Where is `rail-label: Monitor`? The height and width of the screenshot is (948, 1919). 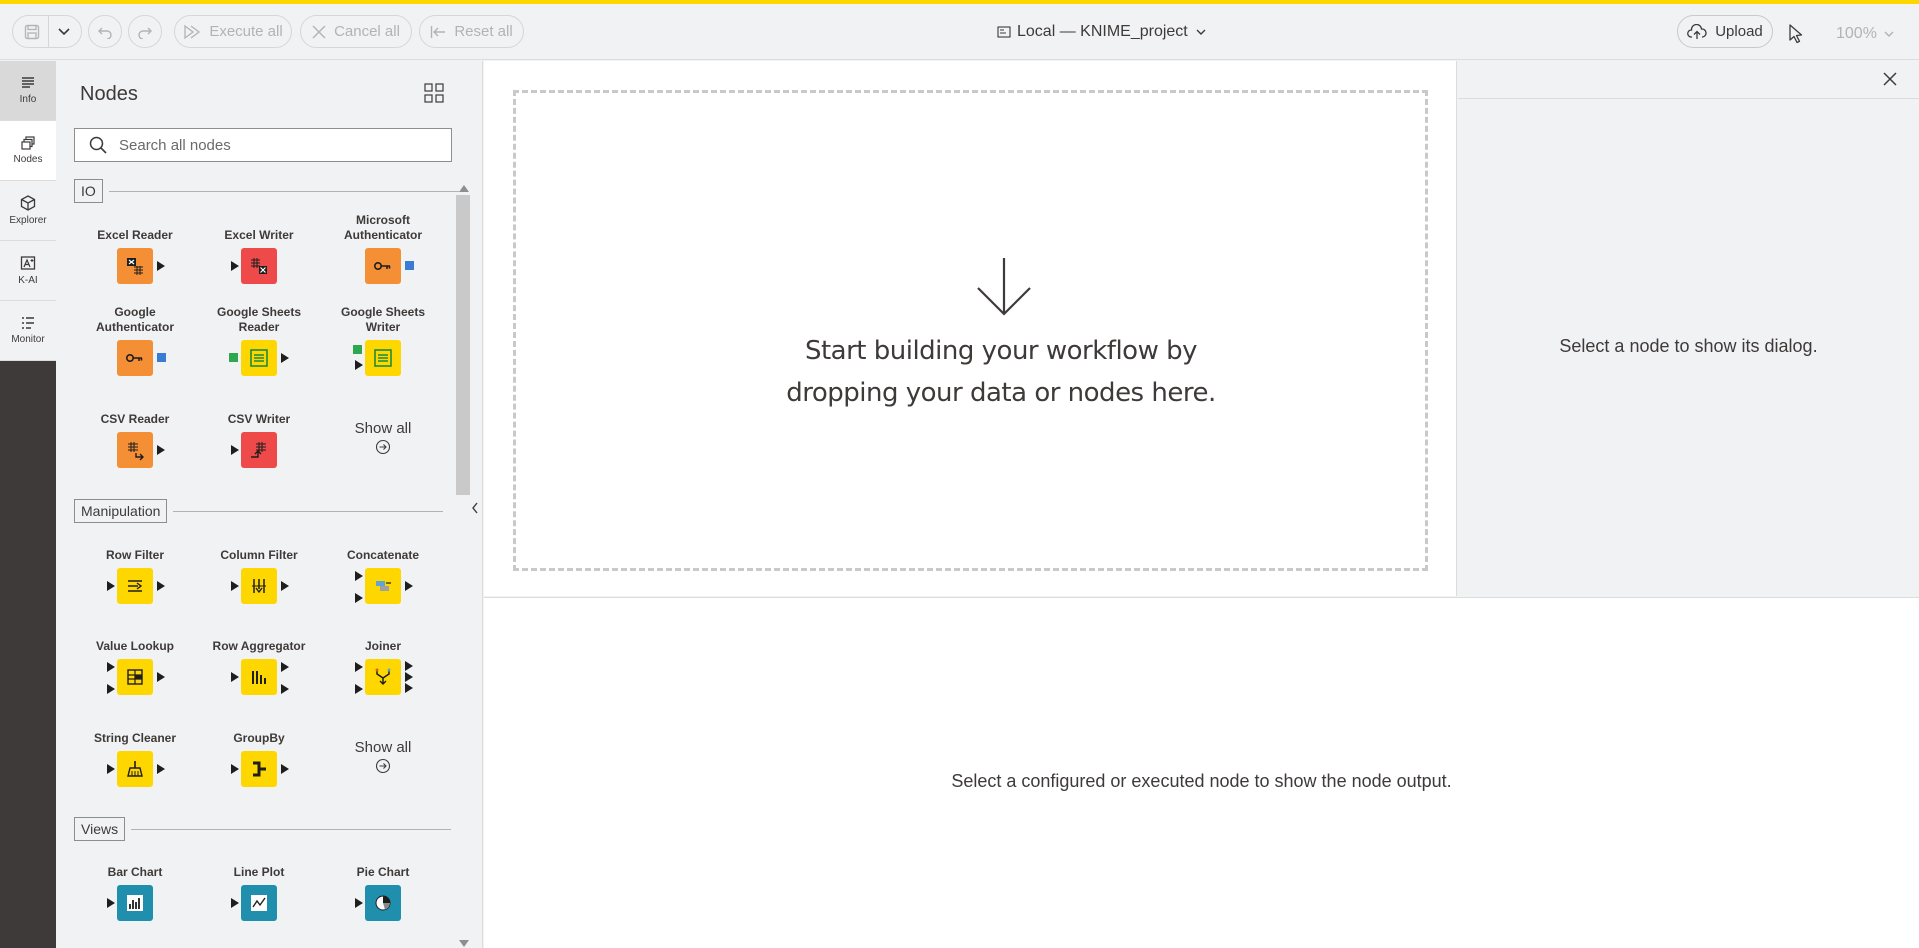
rail-label: Monitor is located at coordinates (28, 339).